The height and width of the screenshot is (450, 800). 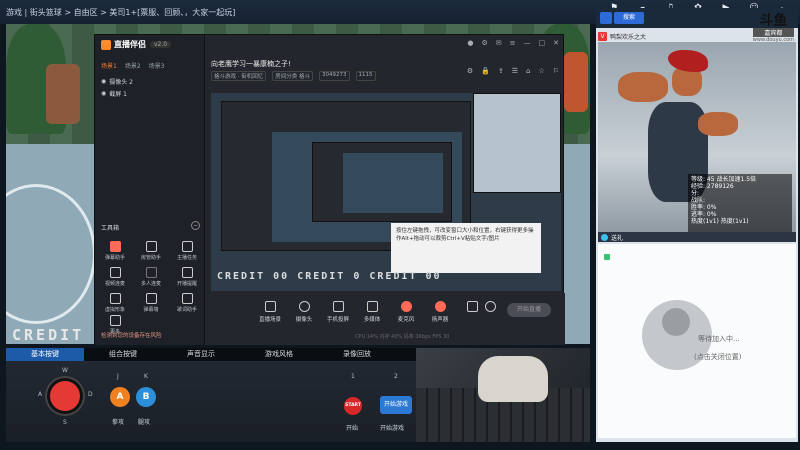 I want to click on dir-left-label: A, so click(x=40, y=394).